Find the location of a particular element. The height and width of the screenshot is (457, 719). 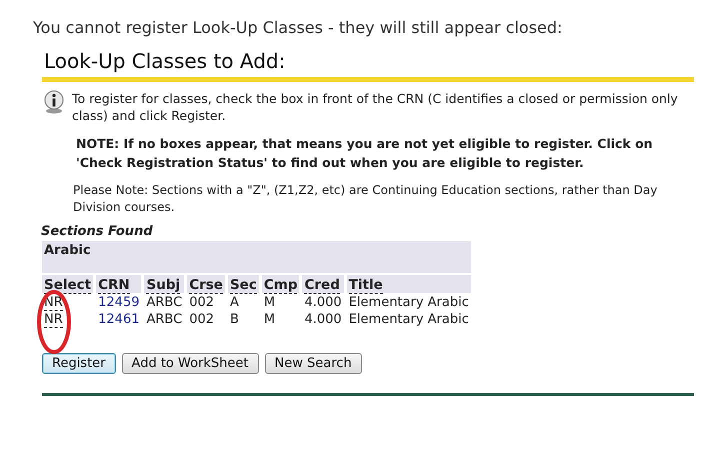

select-status: NR is located at coordinates (53, 320).